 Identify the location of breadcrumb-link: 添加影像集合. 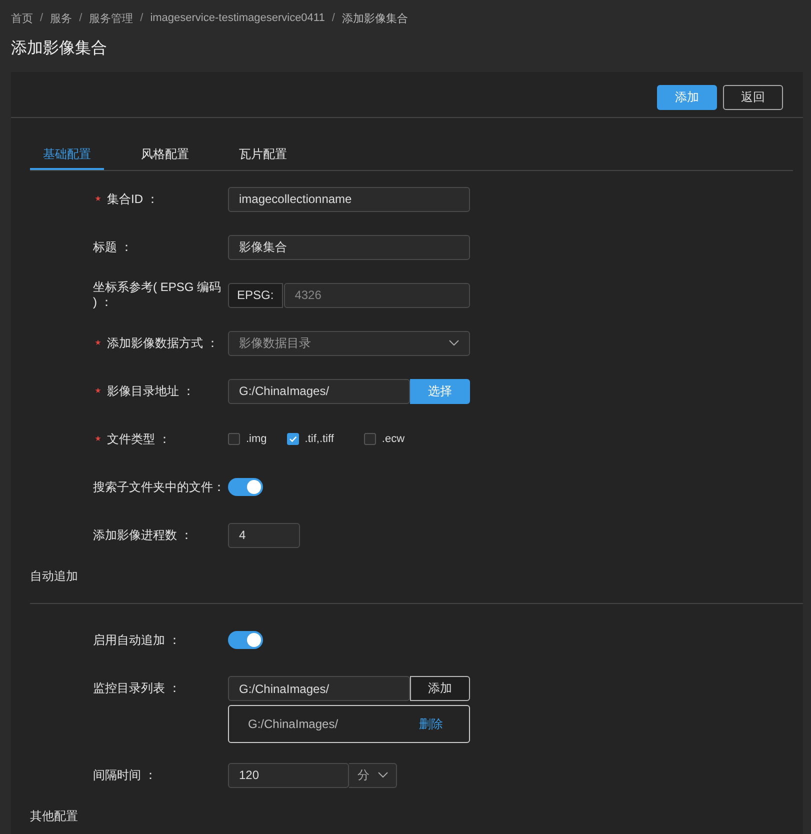
(375, 18).